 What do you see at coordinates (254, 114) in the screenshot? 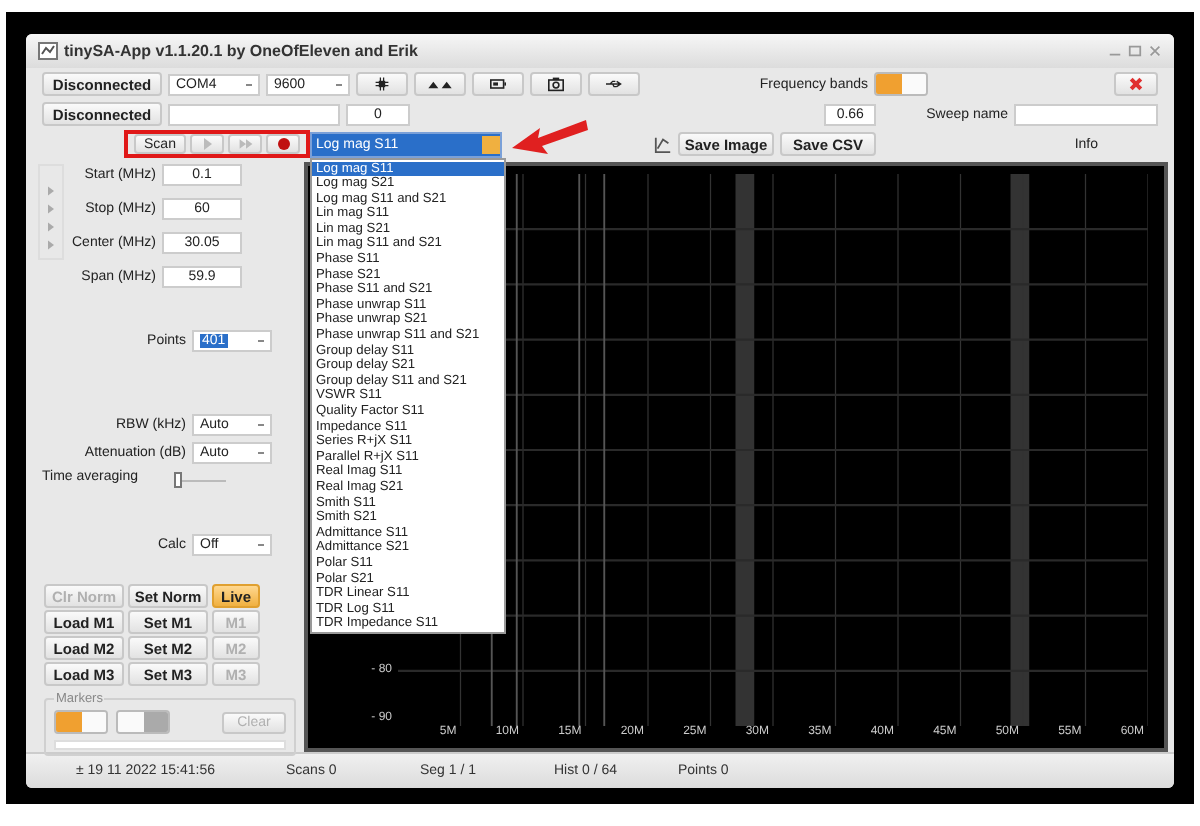
I see `text-field` at bounding box center [254, 114].